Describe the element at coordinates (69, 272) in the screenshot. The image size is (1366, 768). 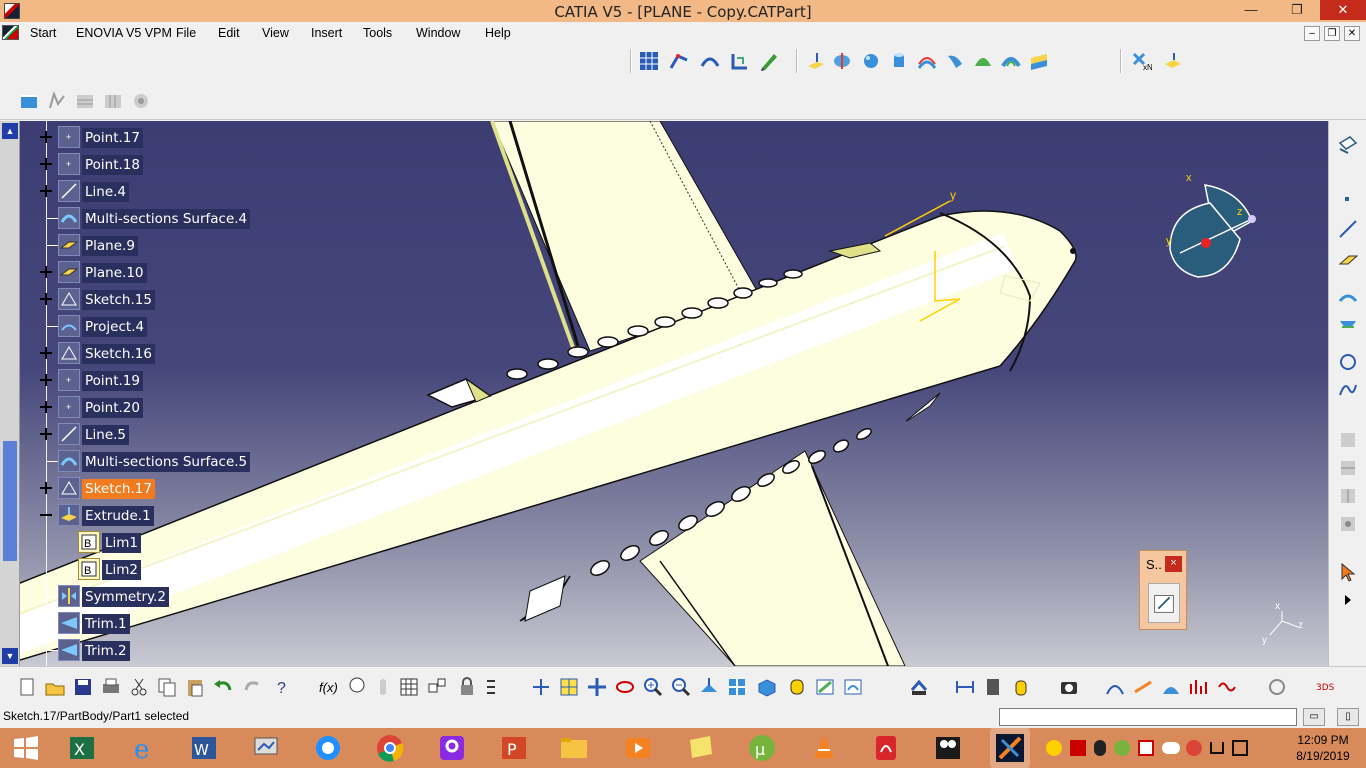
I see `plane-icon` at that location.